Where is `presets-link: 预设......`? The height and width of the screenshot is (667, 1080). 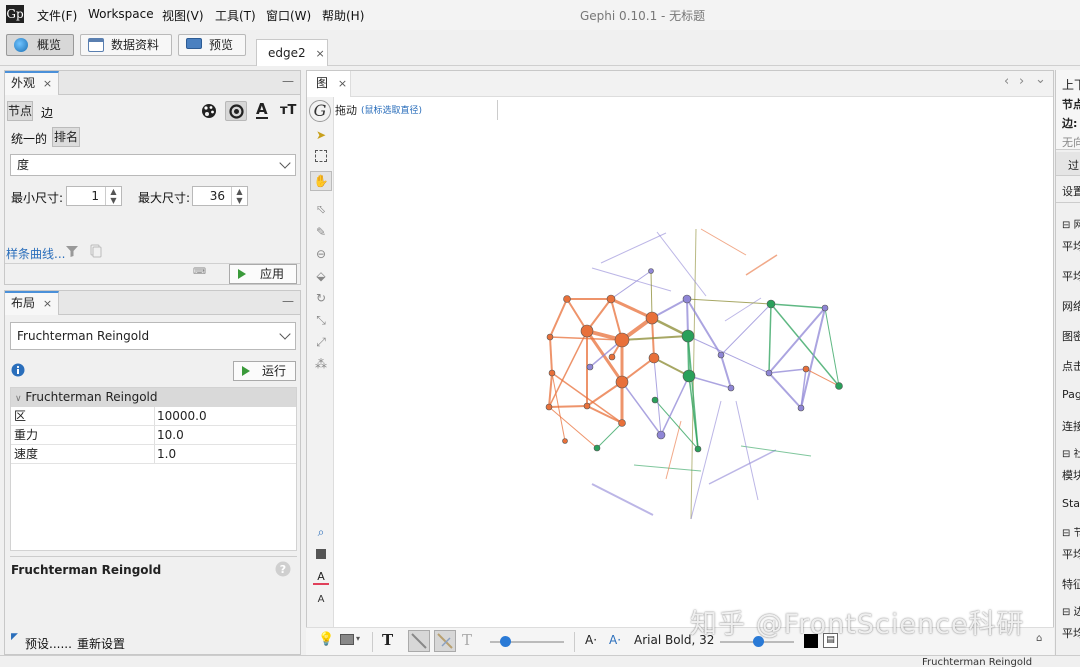
presets-link: 预设...... is located at coordinates (48, 643).